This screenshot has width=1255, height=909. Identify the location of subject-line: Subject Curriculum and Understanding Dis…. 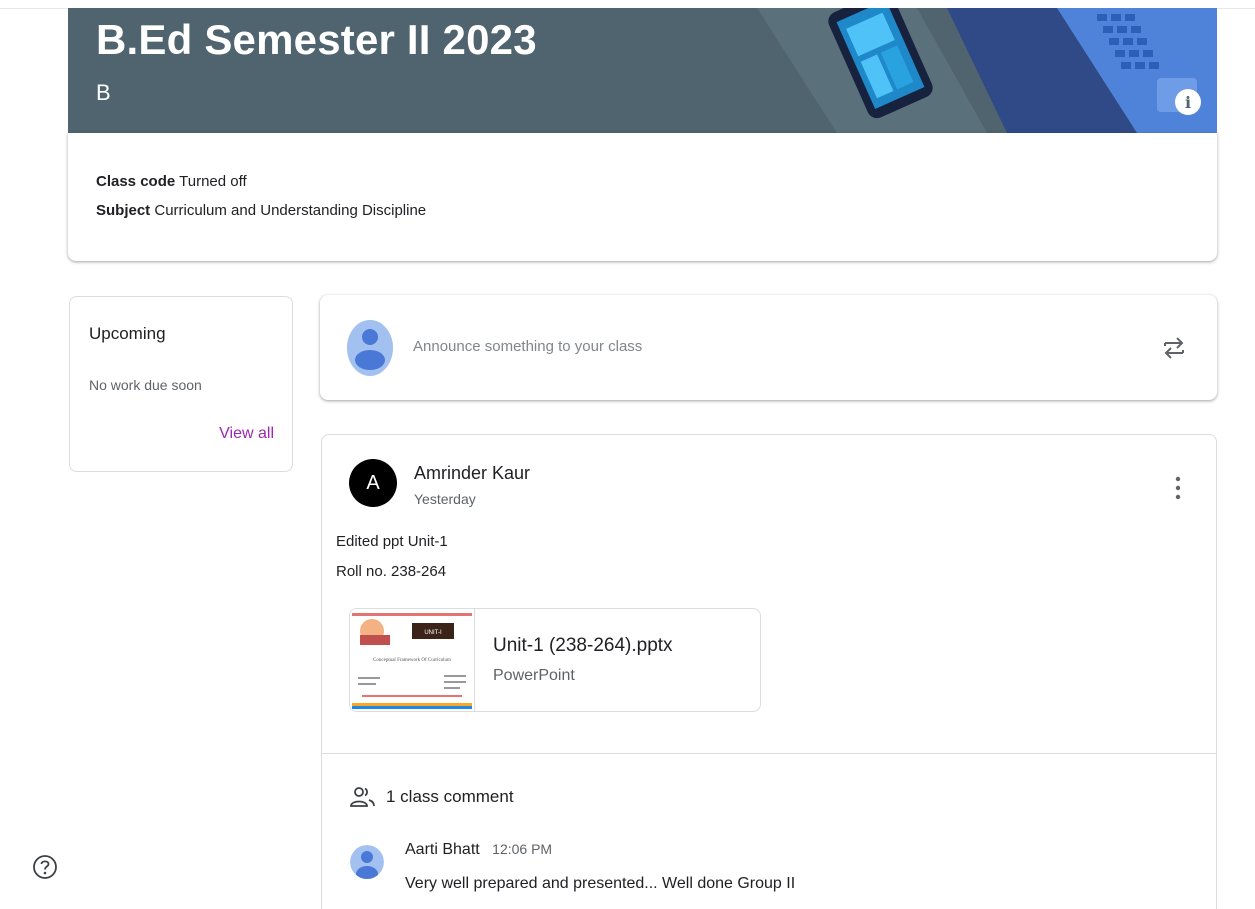
(261, 210).